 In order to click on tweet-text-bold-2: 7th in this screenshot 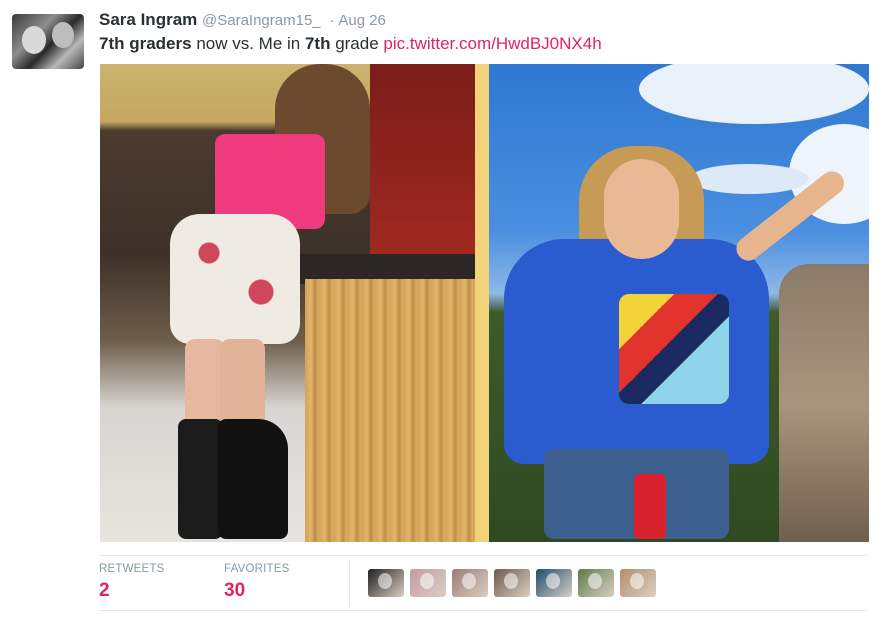, I will do `click(317, 43)`.